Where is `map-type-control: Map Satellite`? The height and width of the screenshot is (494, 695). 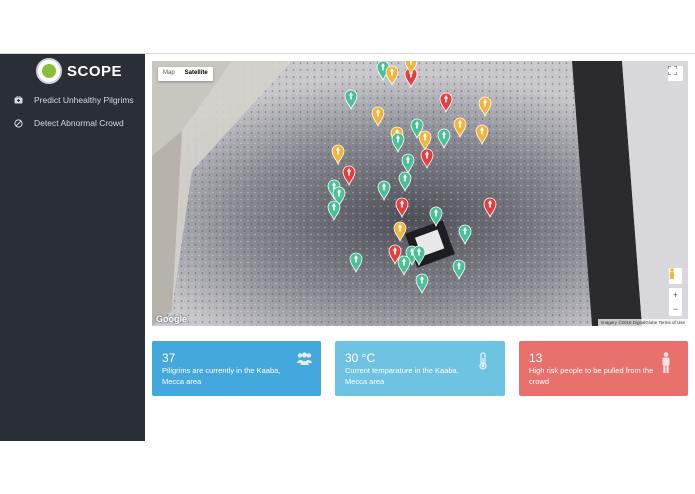
map-type-control: Map Satellite is located at coordinates (185, 74).